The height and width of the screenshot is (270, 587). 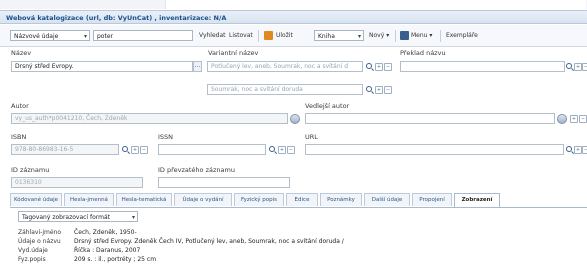 What do you see at coordinates (327, 106) in the screenshot?
I see `secondary-author-label: Vedlejší autor` at bounding box center [327, 106].